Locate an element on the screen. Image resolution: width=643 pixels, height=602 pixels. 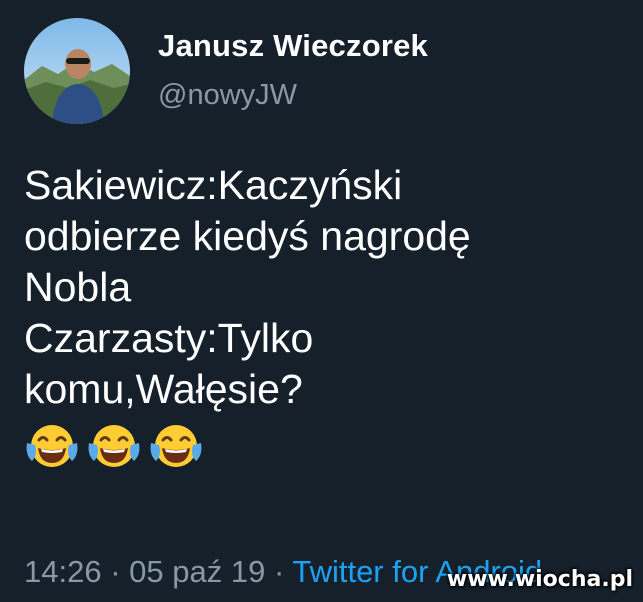
watermark: www.wiocha.pl is located at coordinates (539, 579).